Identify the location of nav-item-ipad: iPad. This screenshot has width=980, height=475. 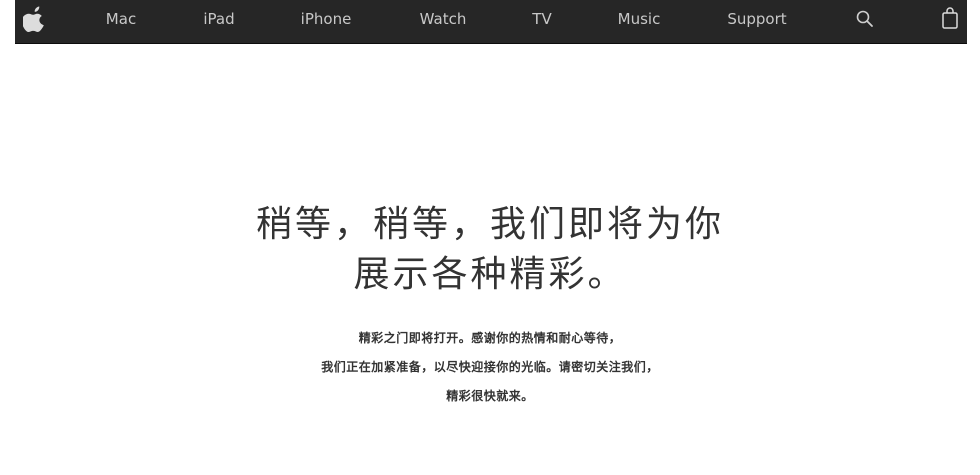
(218, 21).